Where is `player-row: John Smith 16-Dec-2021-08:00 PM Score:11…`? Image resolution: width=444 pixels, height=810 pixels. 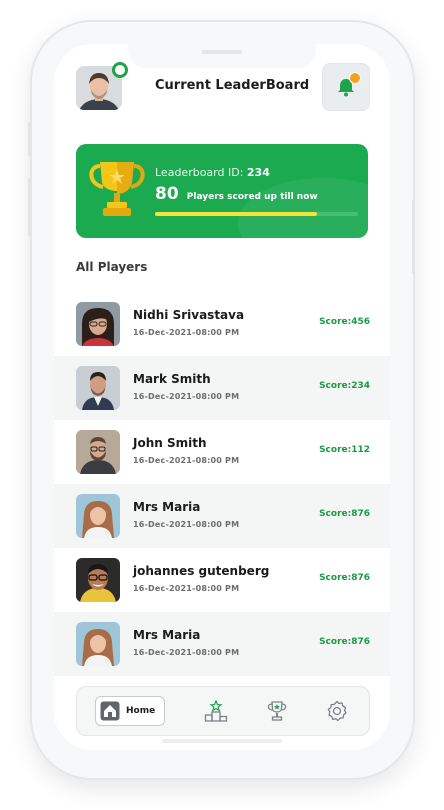 player-row: John Smith 16-Dec-2021-08:00 PM Score:11… is located at coordinates (222, 452).